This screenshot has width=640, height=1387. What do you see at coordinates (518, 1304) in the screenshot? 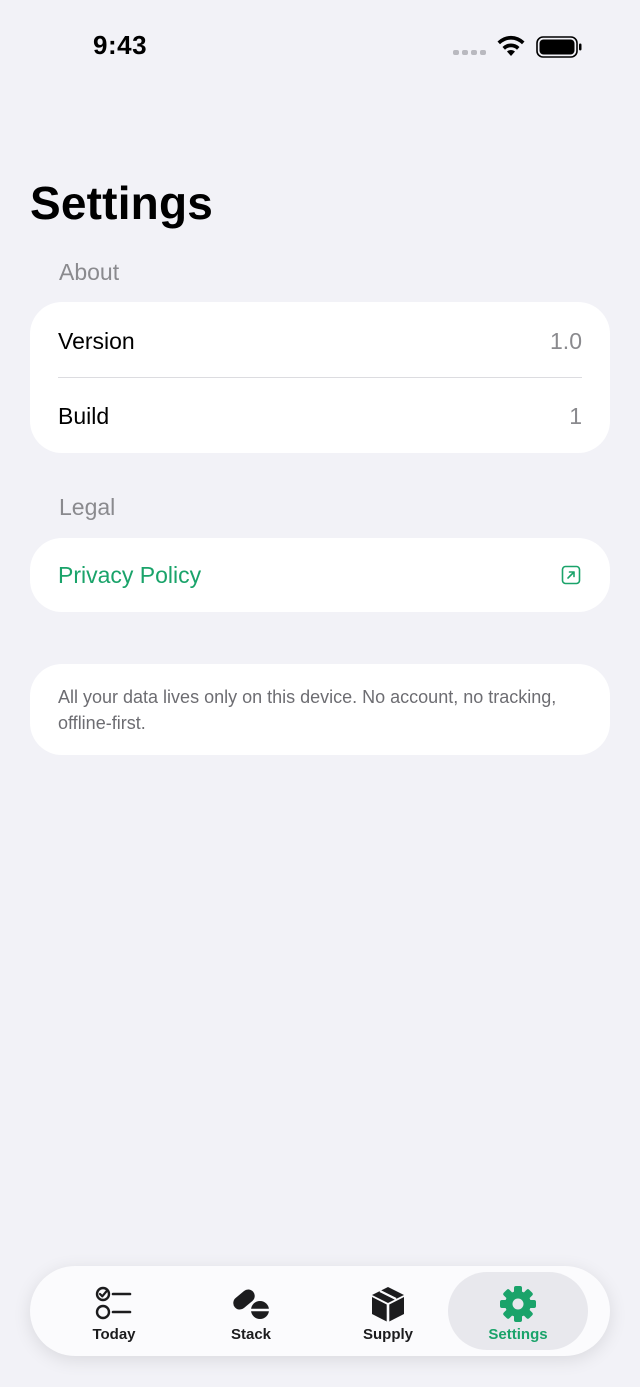
I see `gear-icon` at bounding box center [518, 1304].